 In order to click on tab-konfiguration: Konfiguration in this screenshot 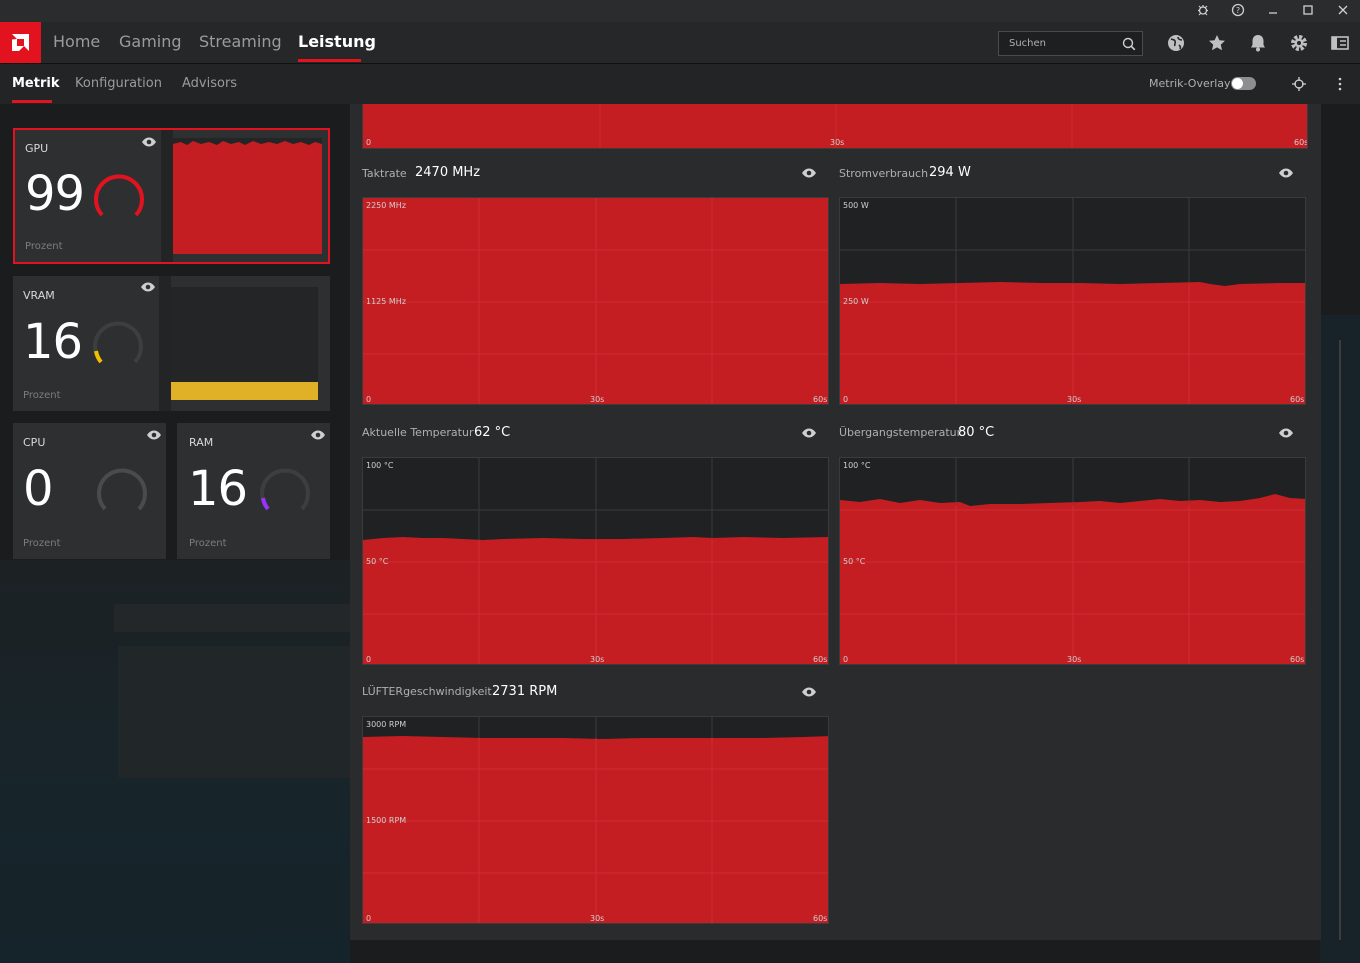, I will do `click(118, 83)`.